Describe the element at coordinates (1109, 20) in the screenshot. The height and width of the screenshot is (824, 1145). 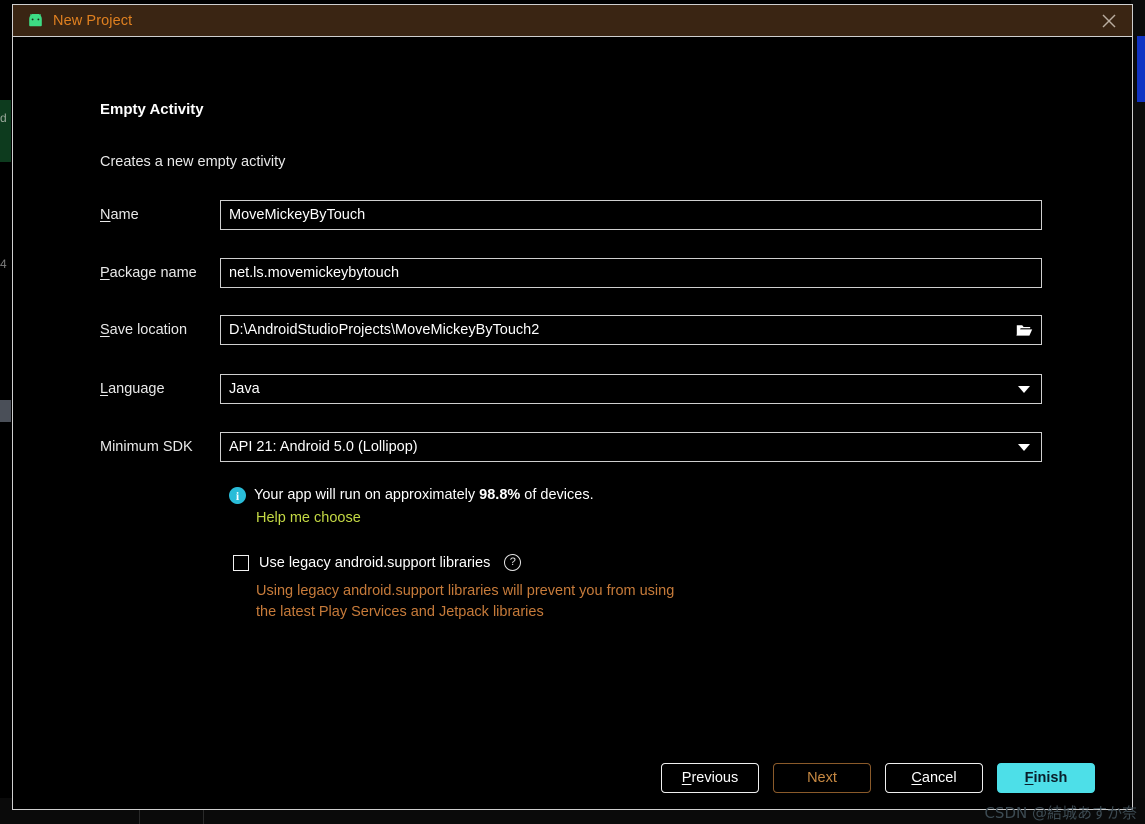
I see `close-icon` at that location.